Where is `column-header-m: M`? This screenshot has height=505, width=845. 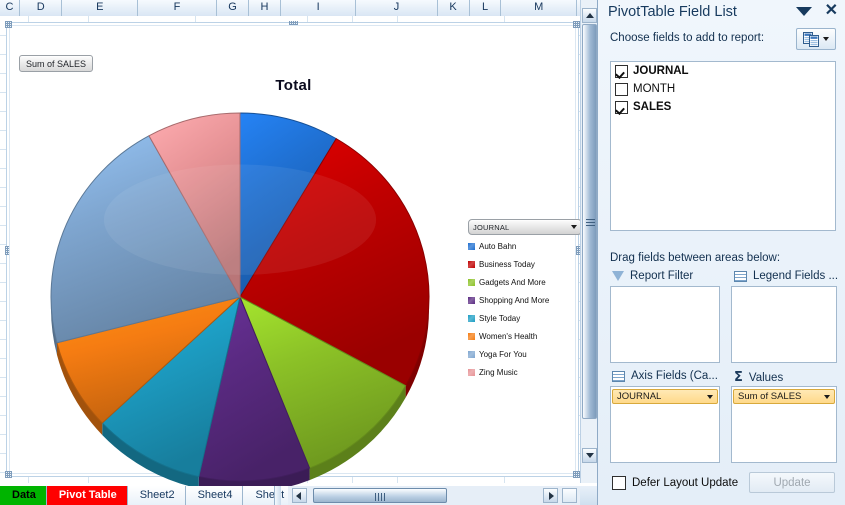
column-header-m: M is located at coordinates (539, 8).